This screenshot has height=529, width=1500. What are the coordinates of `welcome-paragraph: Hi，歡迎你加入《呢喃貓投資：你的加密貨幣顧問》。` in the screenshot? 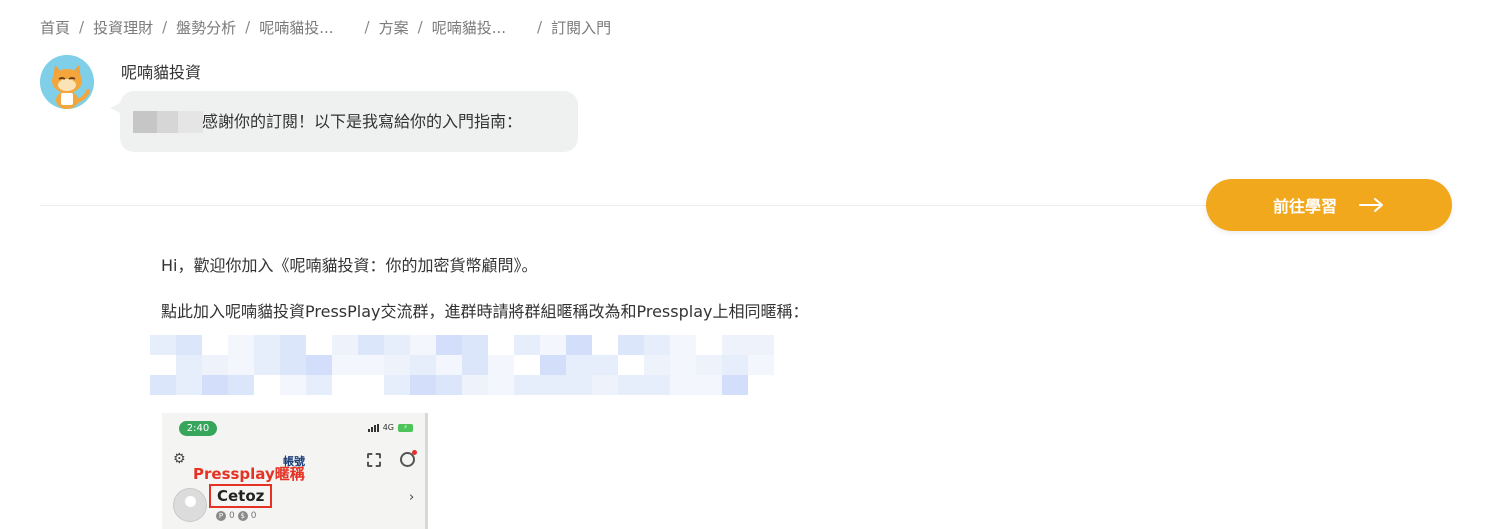 It's located at (349, 265).